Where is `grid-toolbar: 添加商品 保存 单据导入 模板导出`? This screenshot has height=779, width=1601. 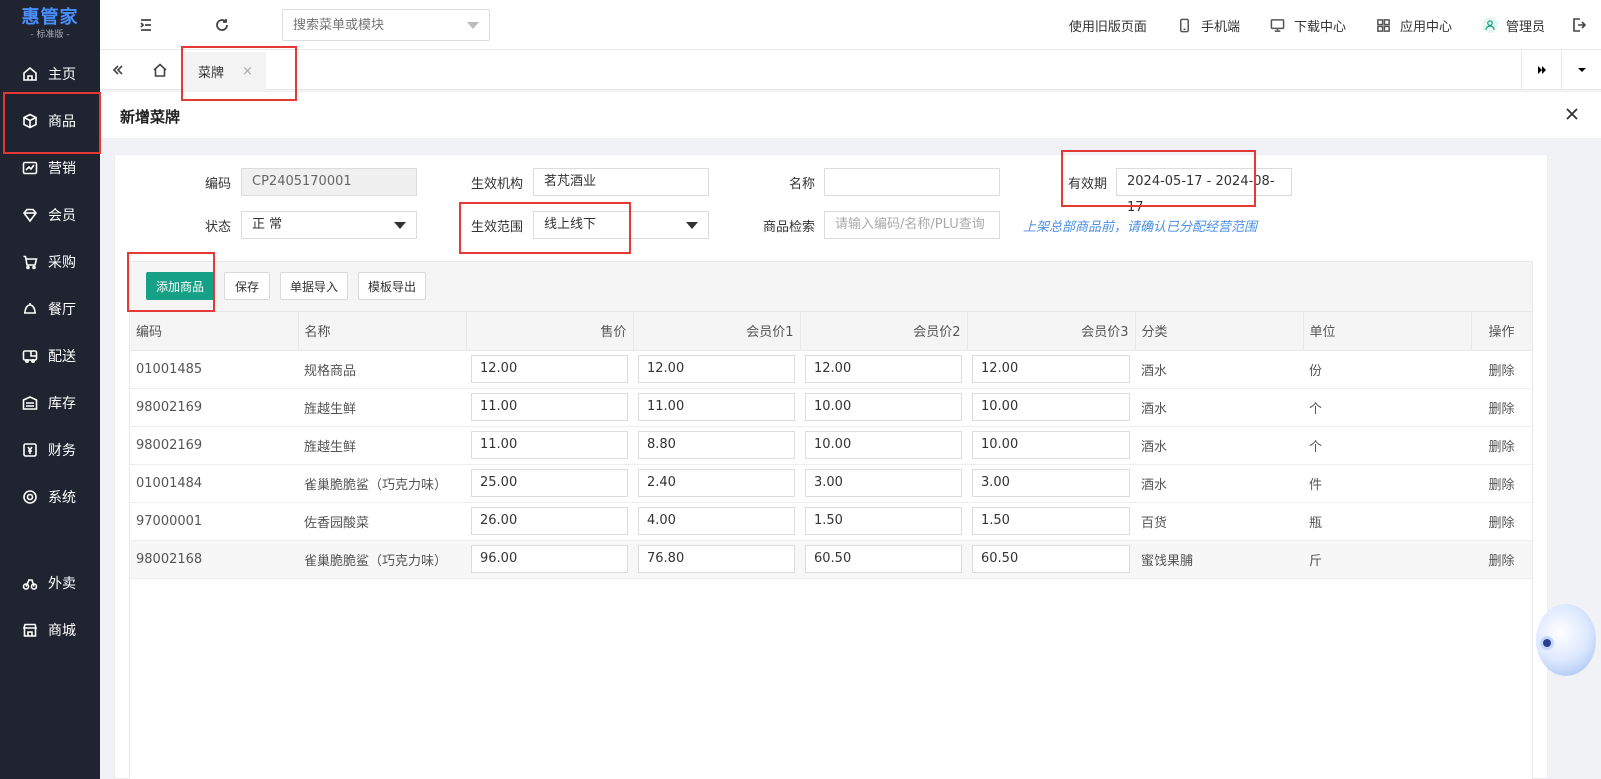
grid-toolbar: 添加商品 保存 单据导入 模板导出 is located at coordinates (831, 287).